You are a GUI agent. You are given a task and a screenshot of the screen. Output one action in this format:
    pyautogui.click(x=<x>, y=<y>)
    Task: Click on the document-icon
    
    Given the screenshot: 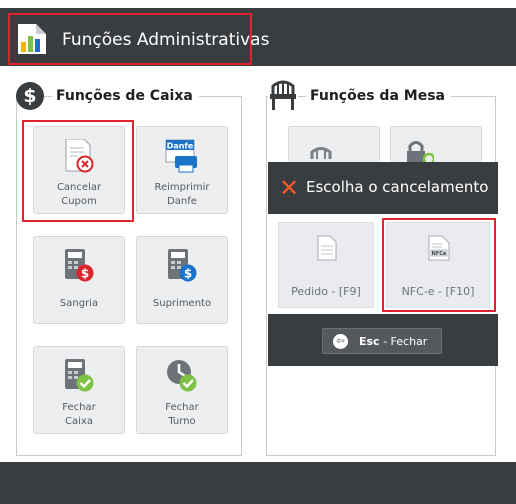 What is the action you would take?
    pyautogui.click(x=327, y=248)
    